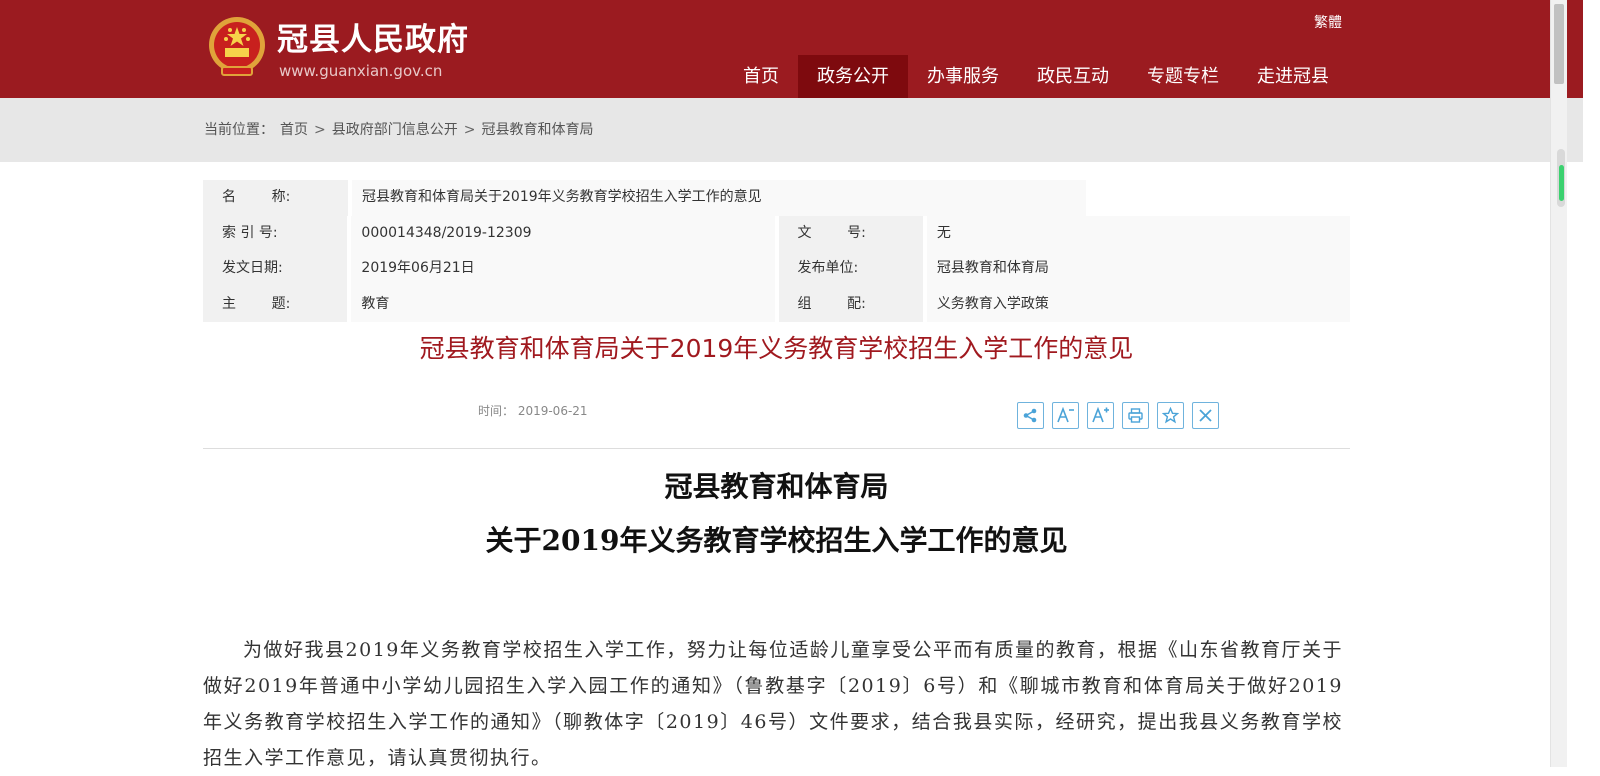 The width and height of the screenshot is (1600, 776). What do you see at coordinates (776, 540) in the screenshot?
I see `document-title-line2: 关于2019年义务教育学校招生入学工作的意见` at bounding box center [776, 540].